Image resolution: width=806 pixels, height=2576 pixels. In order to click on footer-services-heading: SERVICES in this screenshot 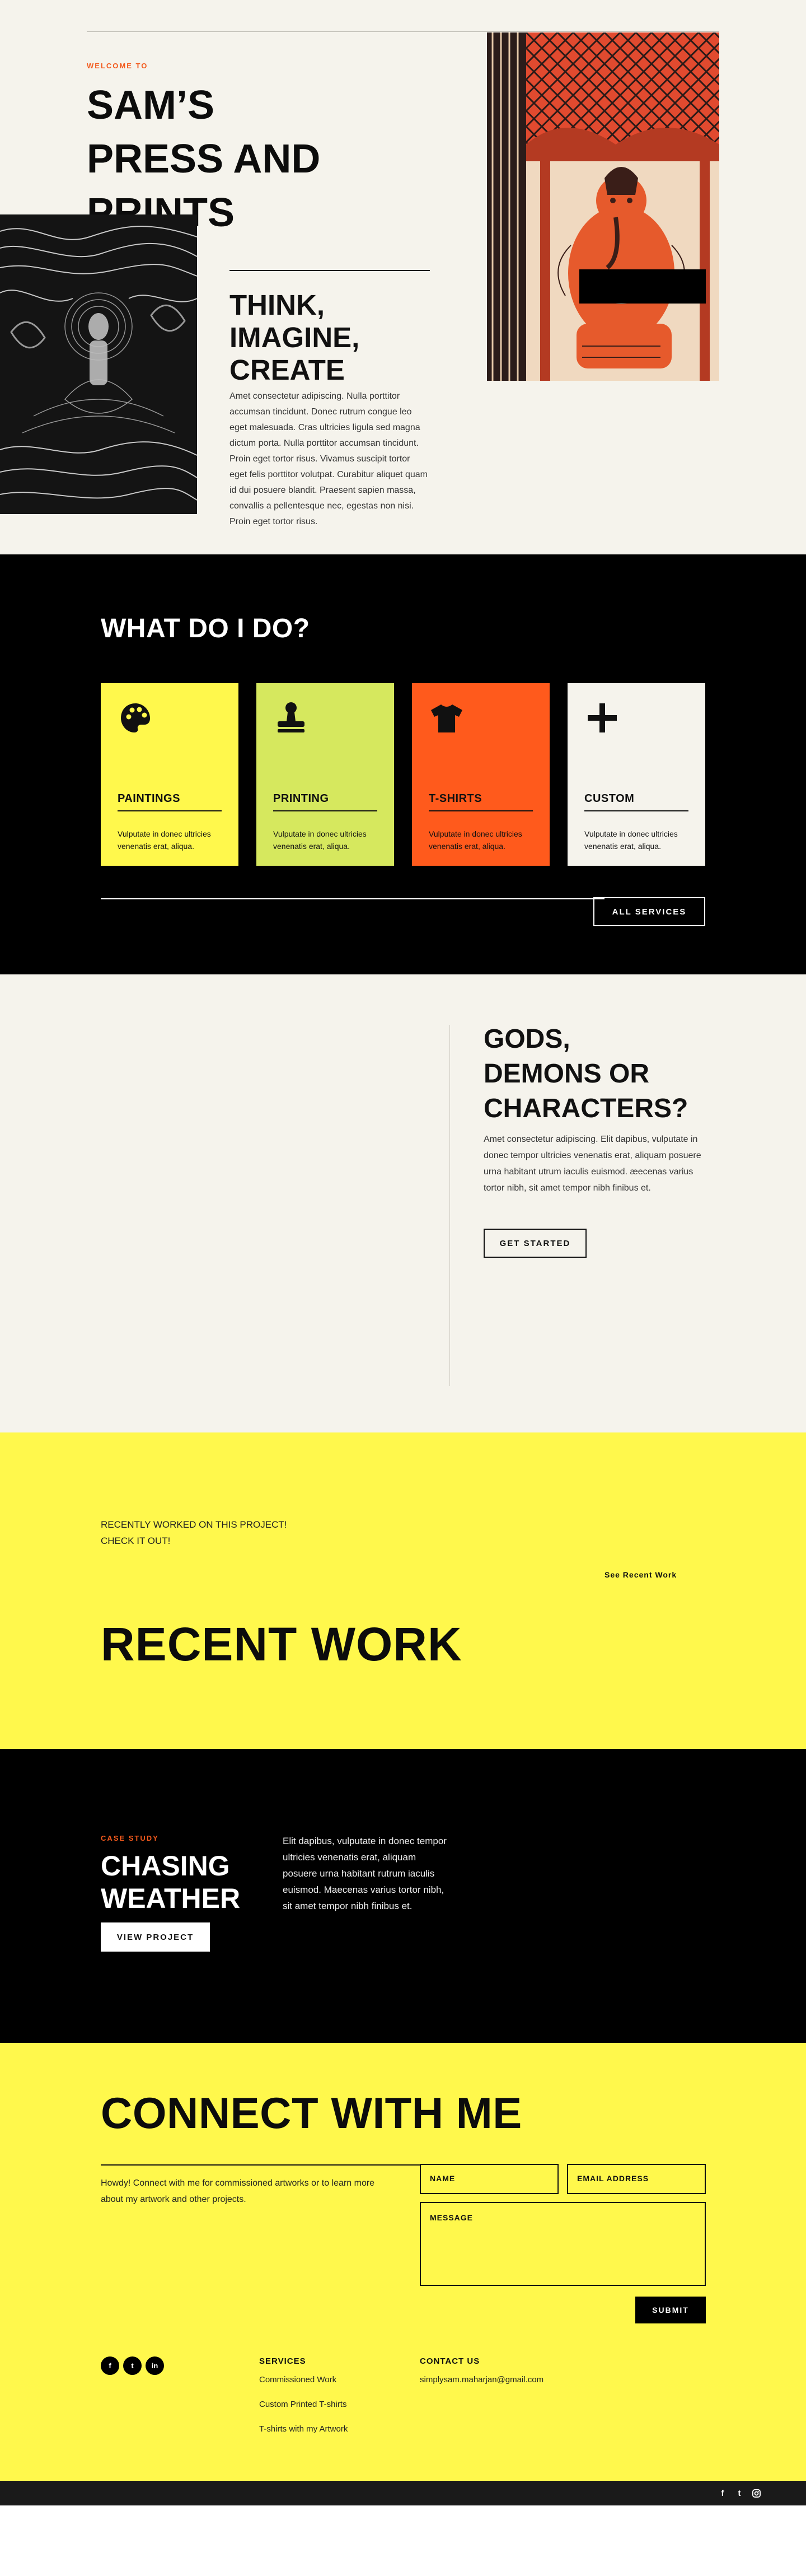, I will do `click(282, 2361)`.